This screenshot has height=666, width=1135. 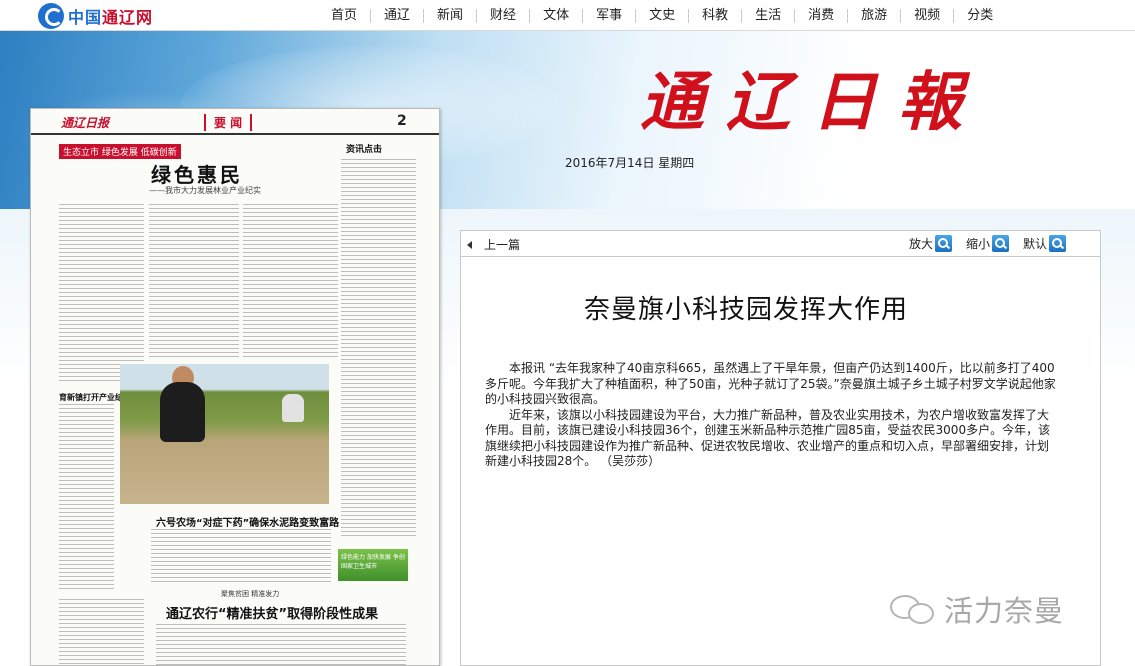 I want to click on nav-item-history: 文史, so click(x=663, y=15).